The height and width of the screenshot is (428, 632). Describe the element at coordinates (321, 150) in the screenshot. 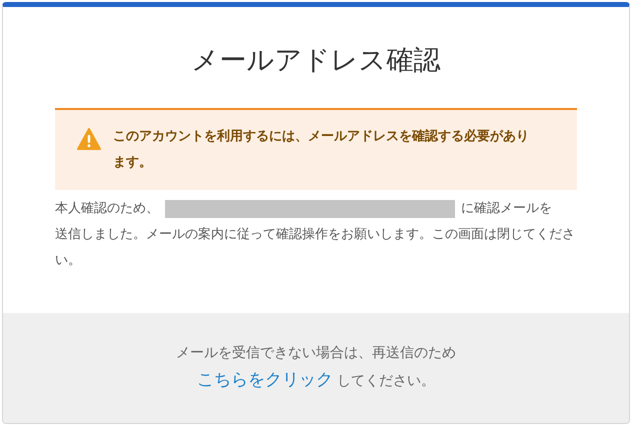

I see `alert-text: このアカウントを利用するには、メールアドレスを確認する必要があります。` at that location.